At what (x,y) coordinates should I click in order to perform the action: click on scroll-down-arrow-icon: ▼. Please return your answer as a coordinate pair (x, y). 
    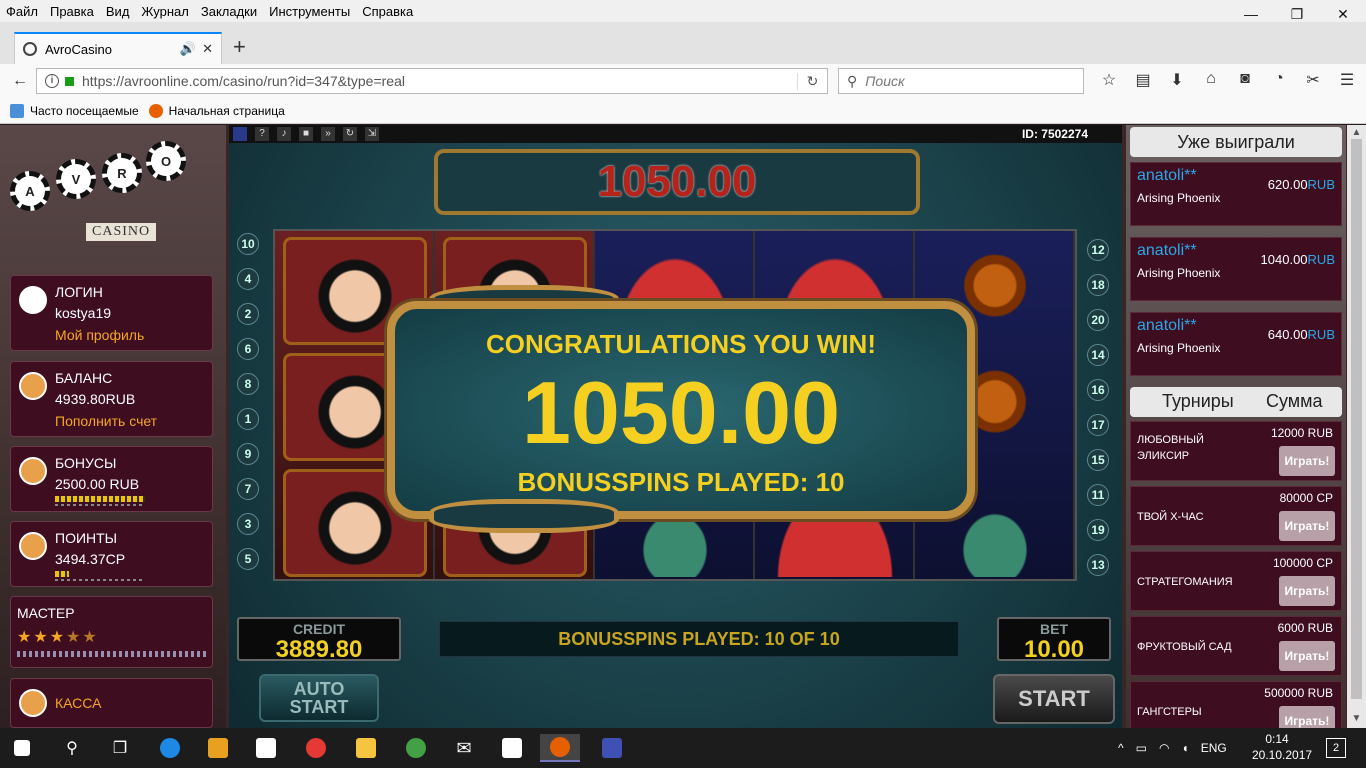
    Looking at the image, I should click on (1356, 718).